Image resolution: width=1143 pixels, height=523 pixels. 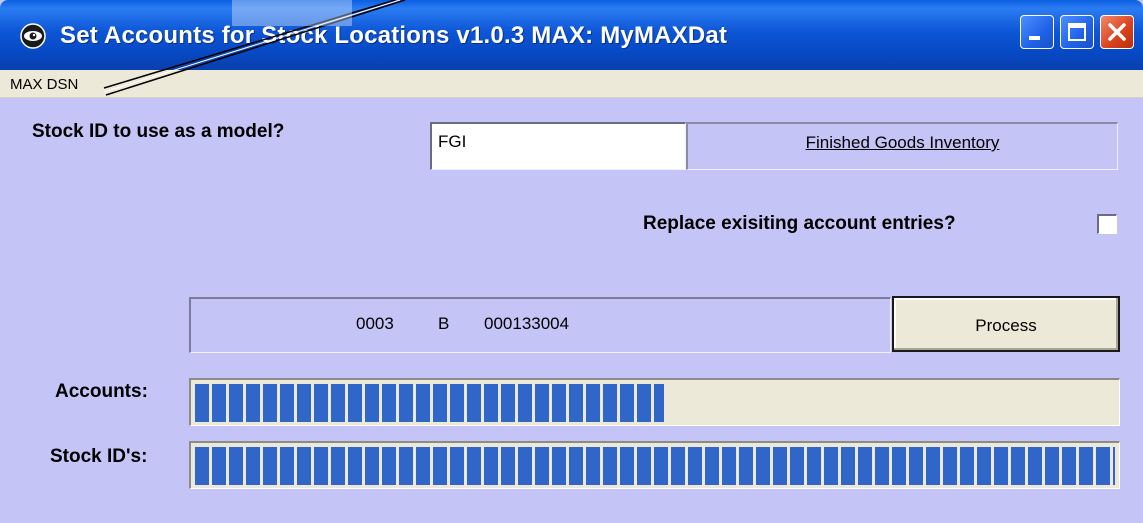 What do you see at coordinates (527, 323) in the screenshot?
I see `status-field-3: 000133004` at bounding box center [527, 323].